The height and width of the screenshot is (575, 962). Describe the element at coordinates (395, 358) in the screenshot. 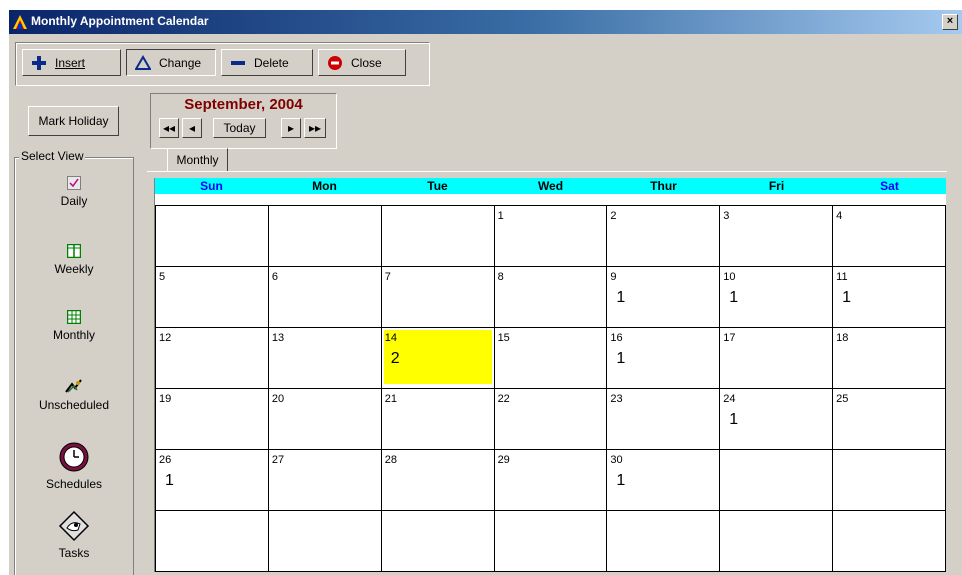

I see `appointment-count: 2` at that location.